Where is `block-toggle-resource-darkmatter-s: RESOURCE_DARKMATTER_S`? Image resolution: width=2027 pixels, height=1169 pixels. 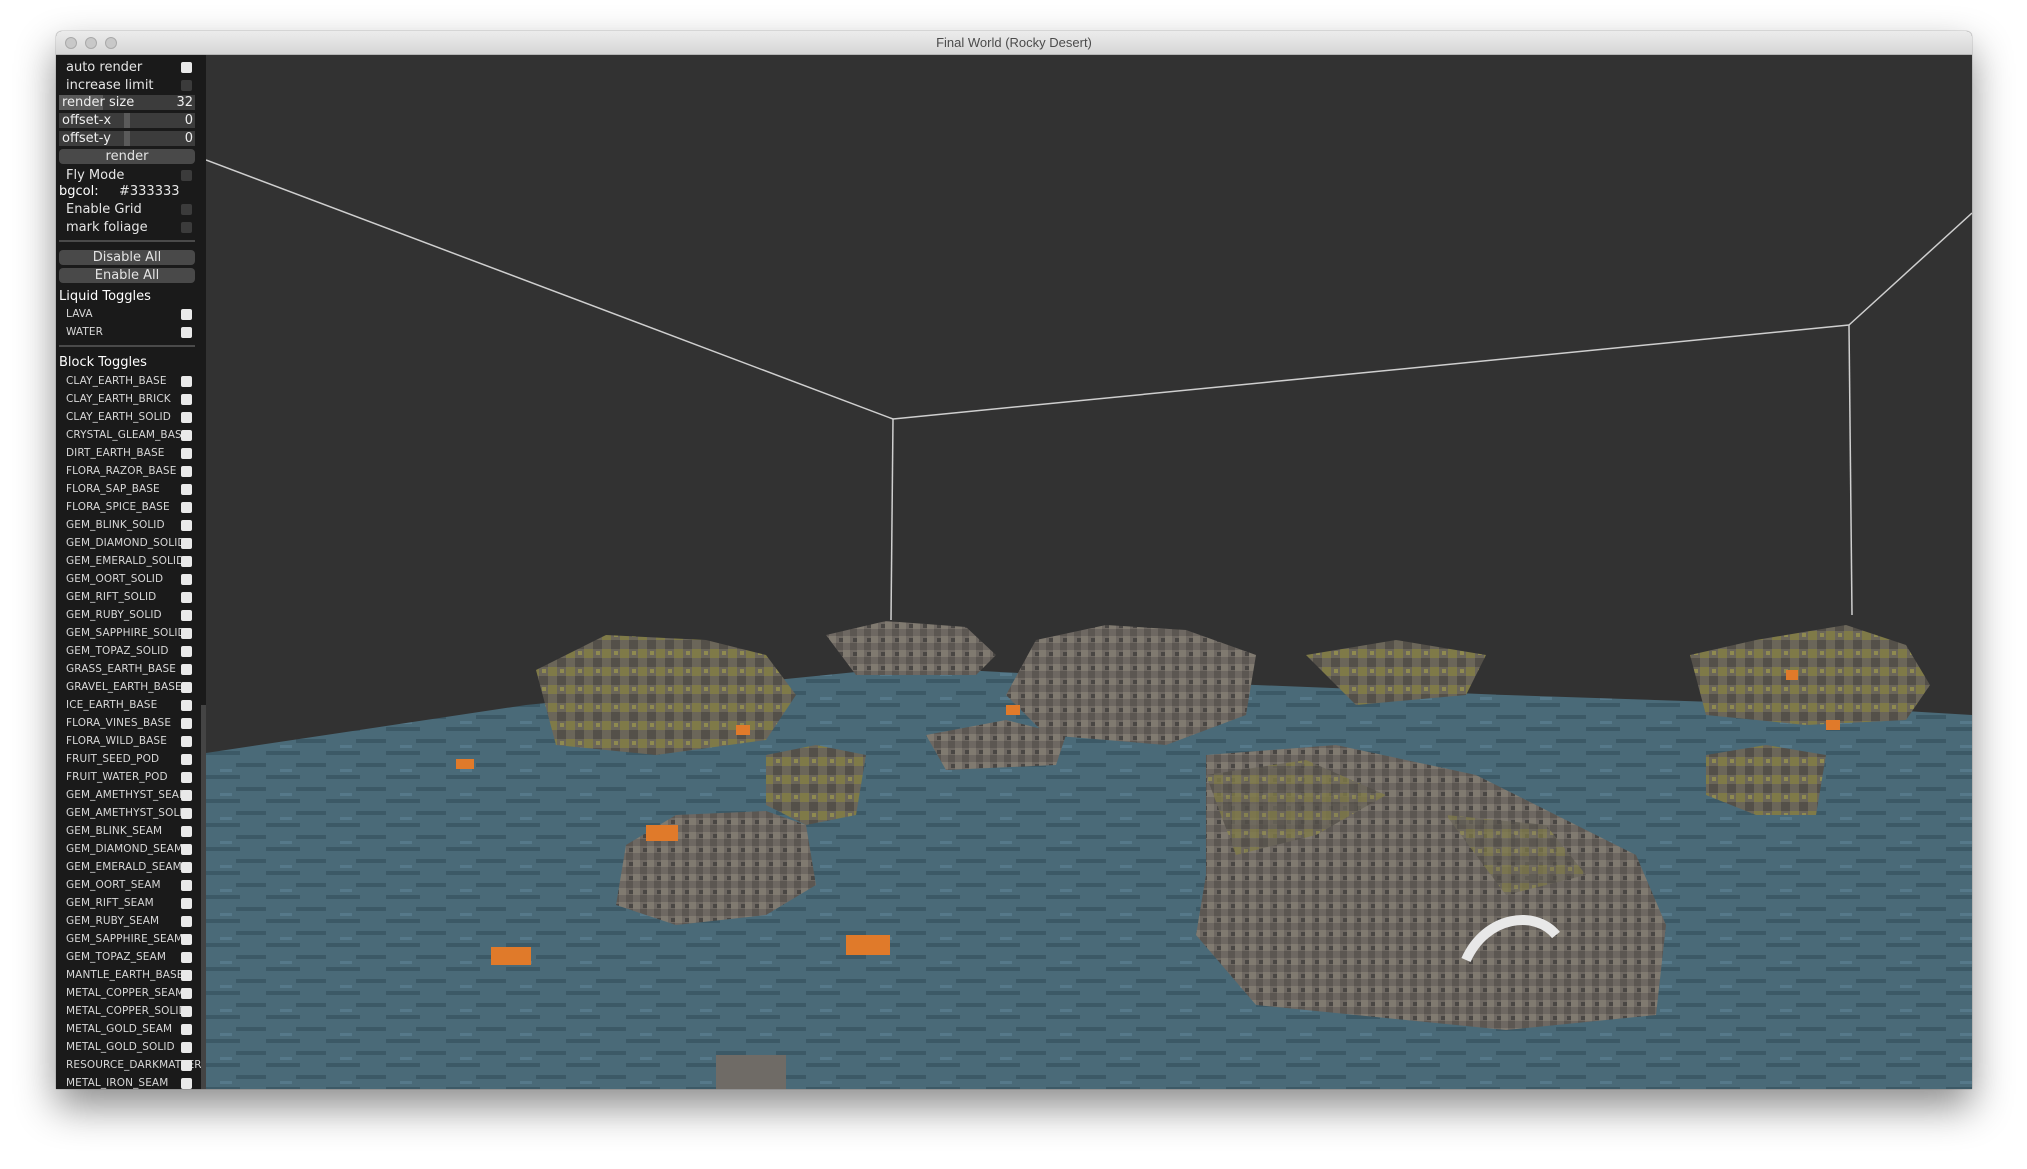 block-toggle-resource-darkmatter-s: RESOURCE_DARKMATTER_S is located at coordinates (131, 1065).